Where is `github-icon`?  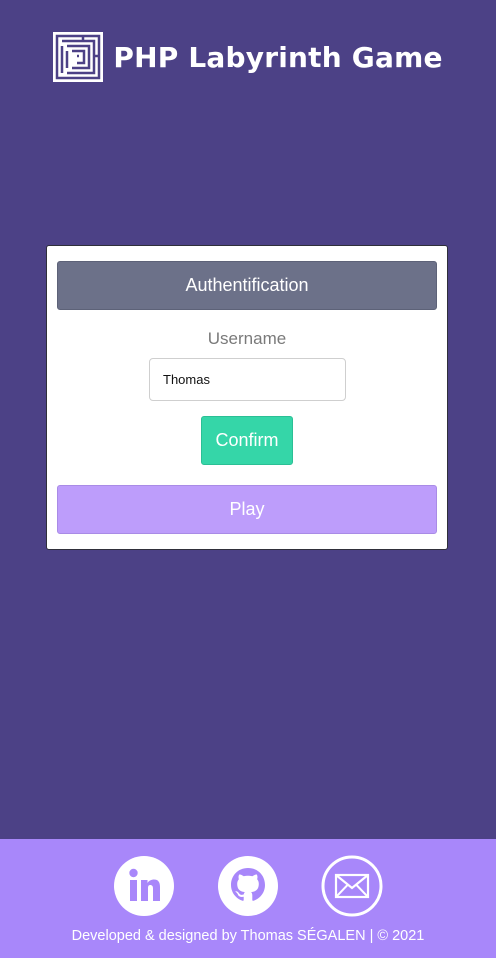 github-icon is located at coordinates (248, 886).